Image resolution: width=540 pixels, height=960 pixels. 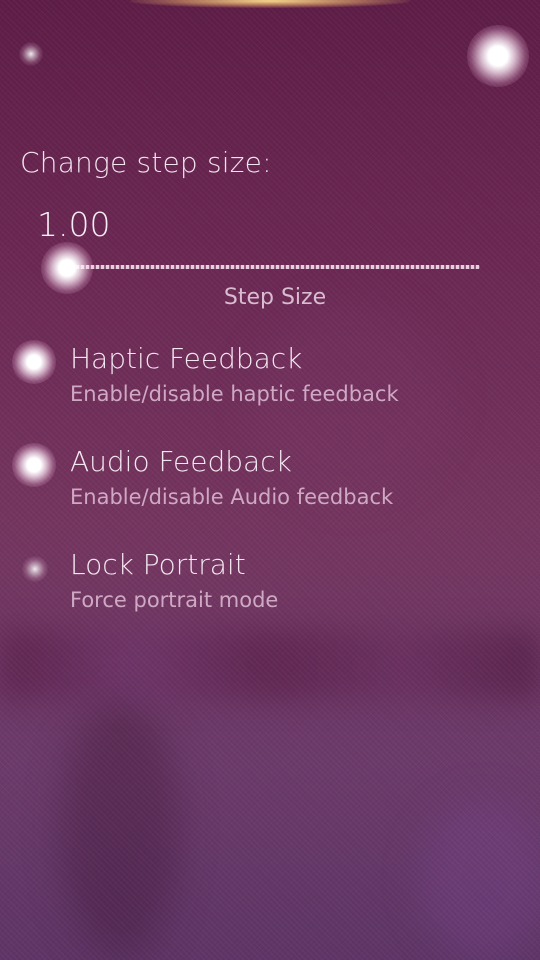 What do you see at coordinates (74, 224) in the screenshot?
I see `step-size-value: 1.00` at bounding box center [74, 224].